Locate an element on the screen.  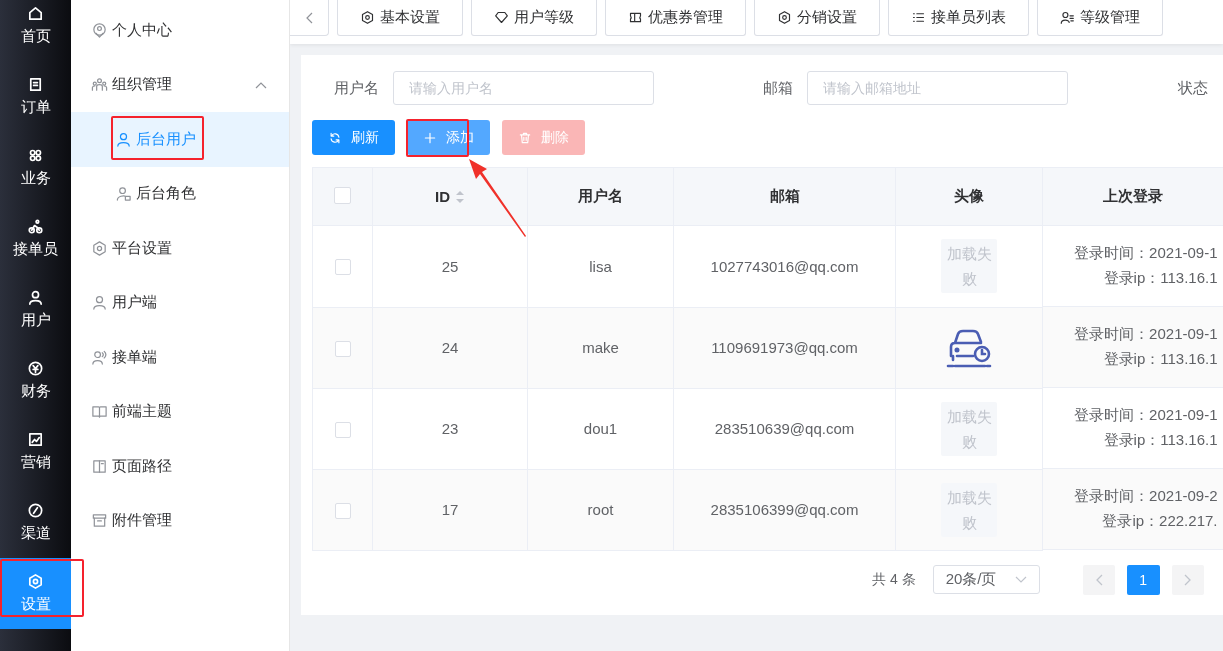
table-cell: lisa is located at coordinates (600, 266).